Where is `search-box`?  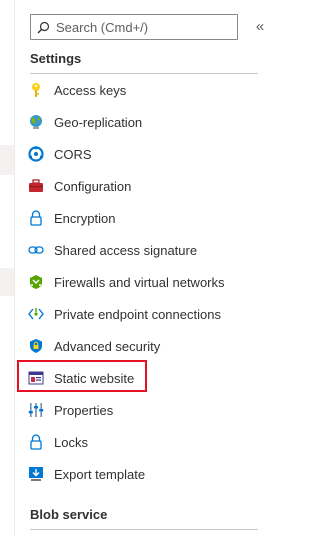
search-box is located at coordinates (134, 27).